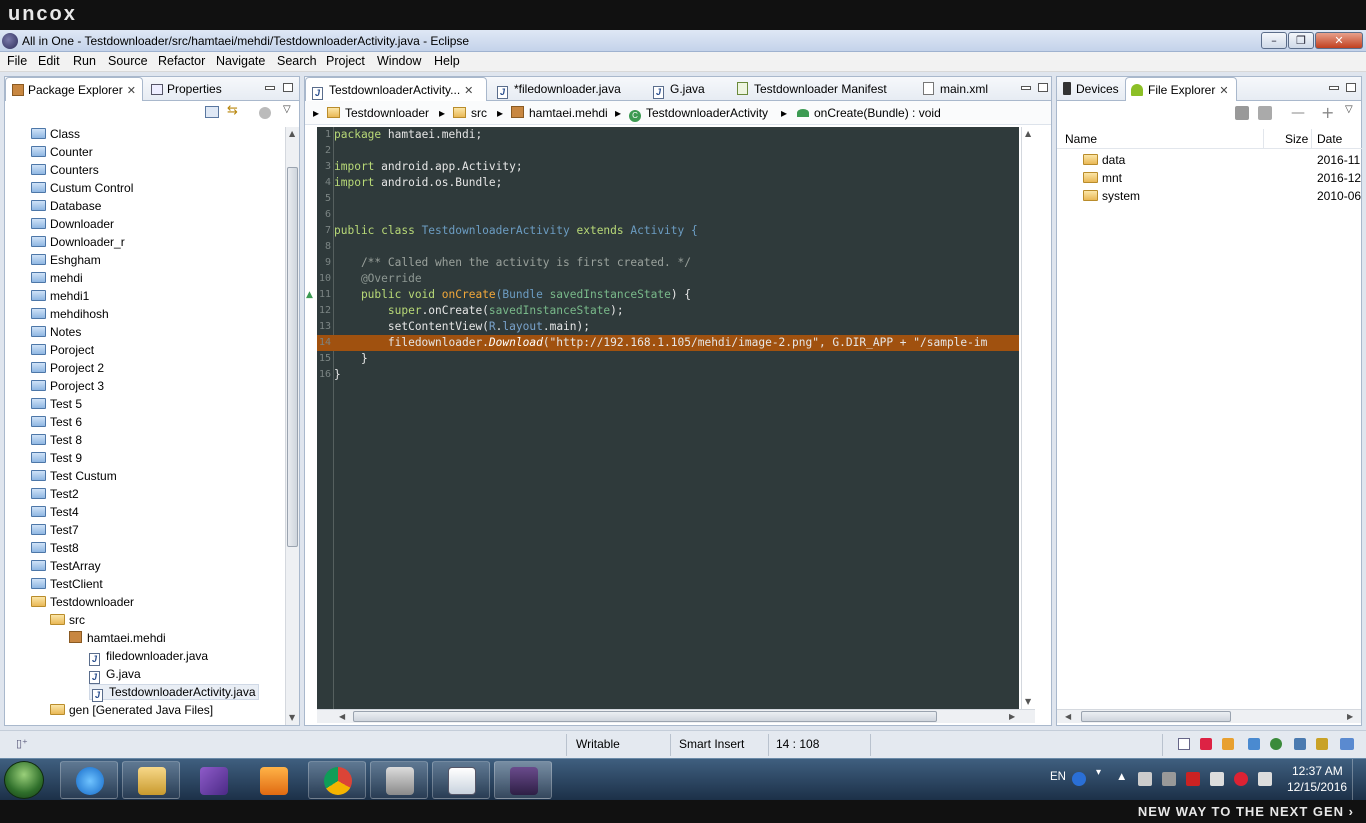 Image resolution: width=1366 pixels, height=823 pixels. I want to click on breadcrumb-package: hamtaei.mehdi, so click(559, 113).